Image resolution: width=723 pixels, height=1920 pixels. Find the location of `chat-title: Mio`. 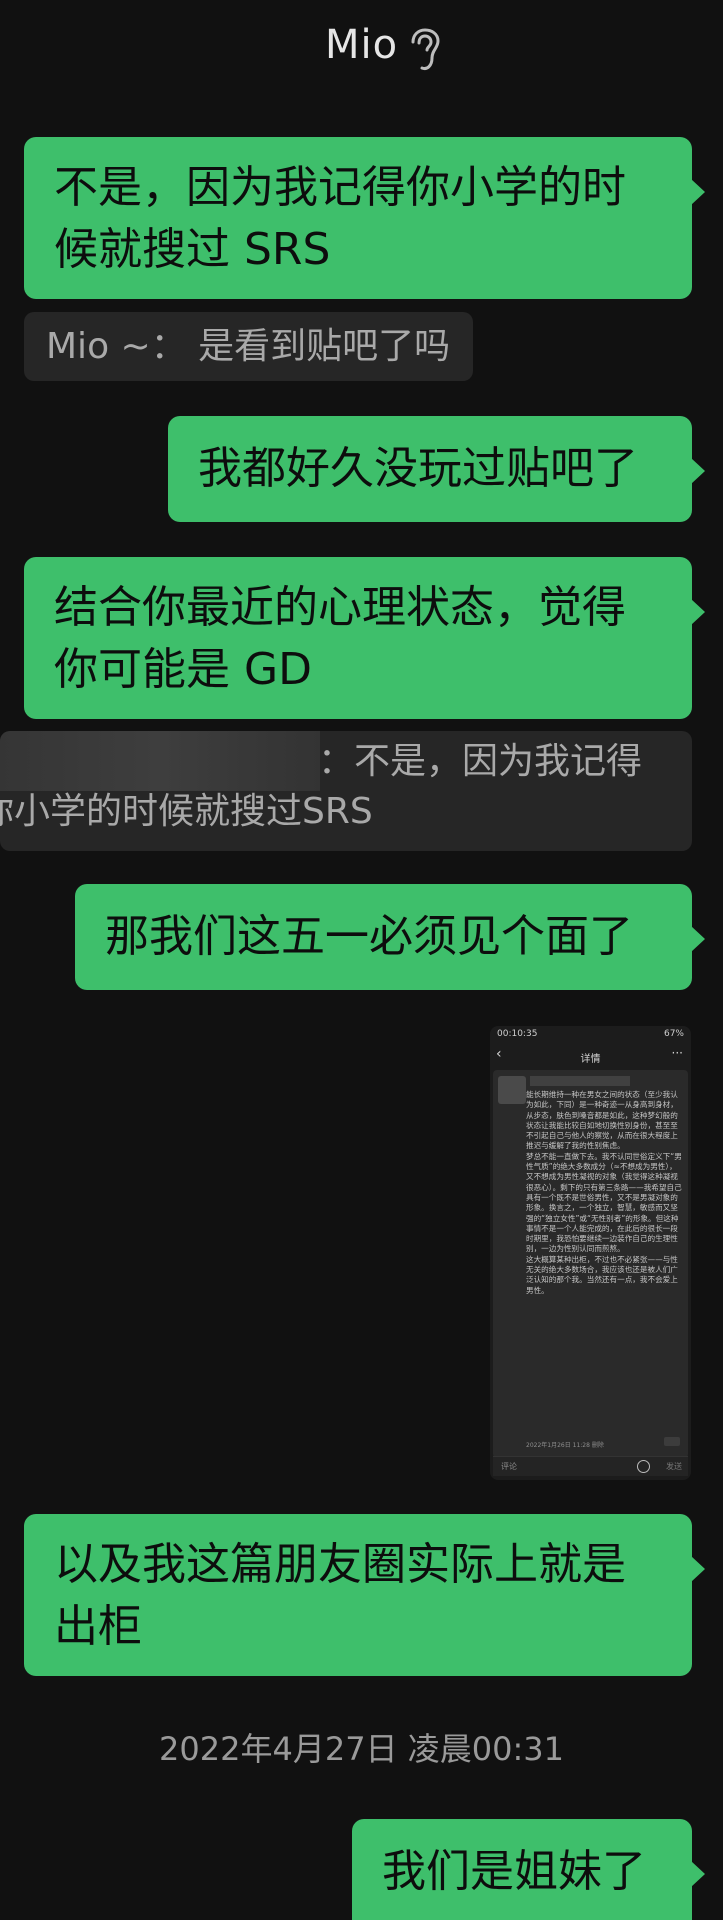

chat-title: Mio is located at coordinates (361, 45).